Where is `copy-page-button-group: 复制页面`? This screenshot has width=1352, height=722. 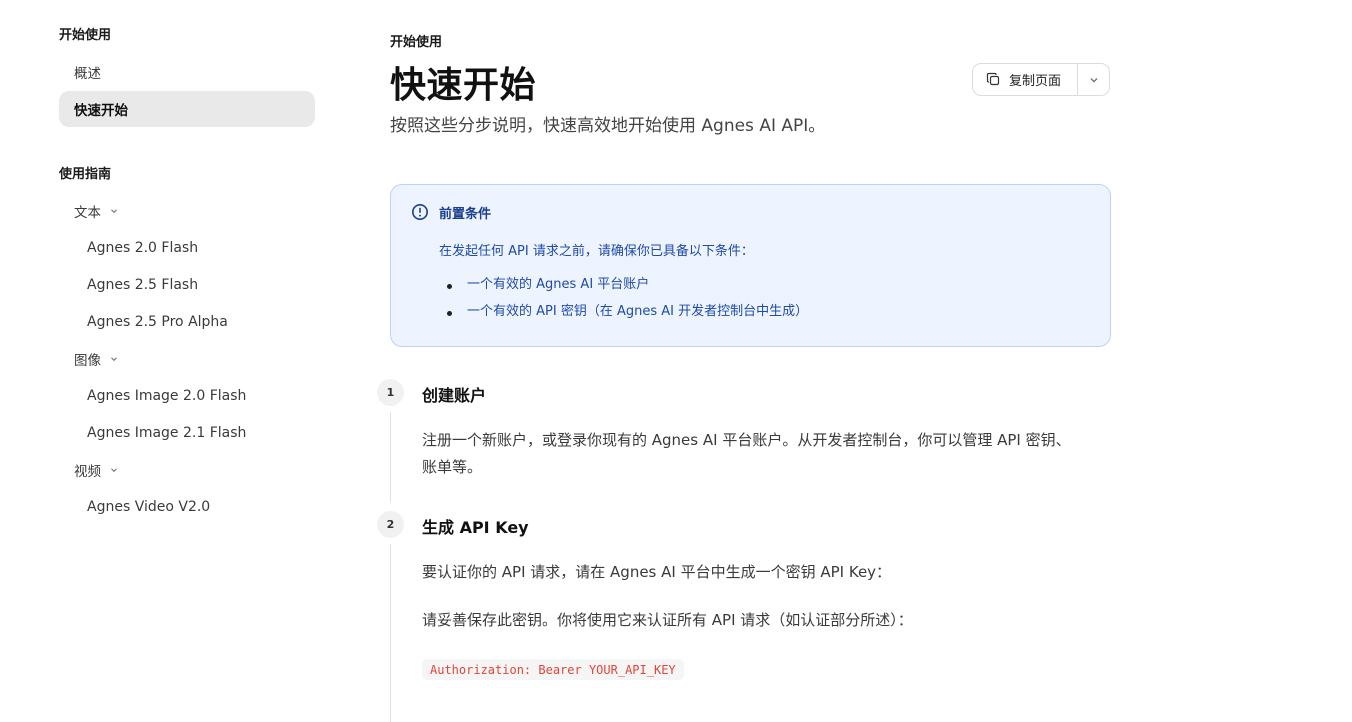
copy-page-button-group: 复制页面 is located at coordinates (1041, 79).